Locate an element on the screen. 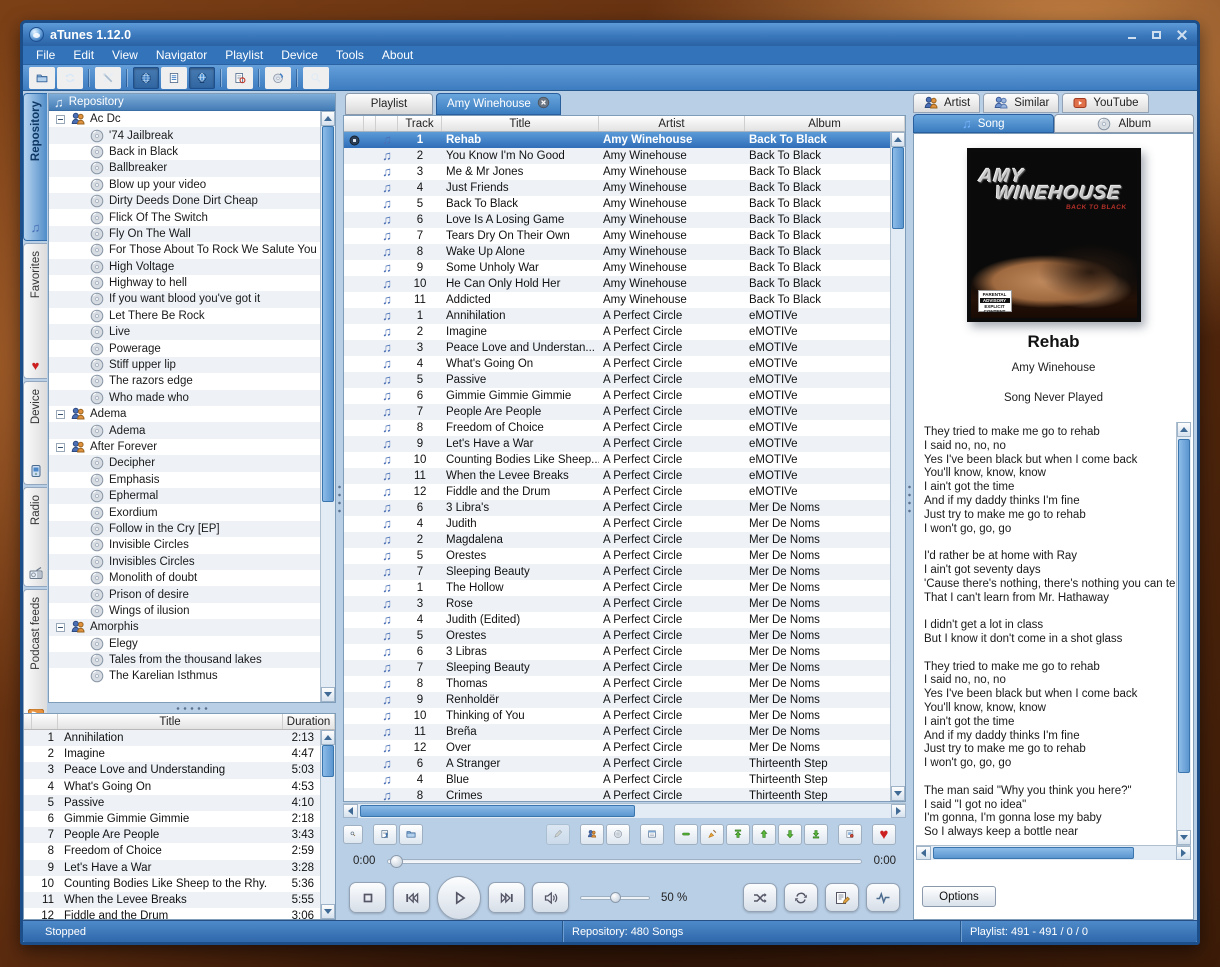 The image size is (1220, 967). tree-item-album: Flick Of The Switch is located at coordinates (184, 217).